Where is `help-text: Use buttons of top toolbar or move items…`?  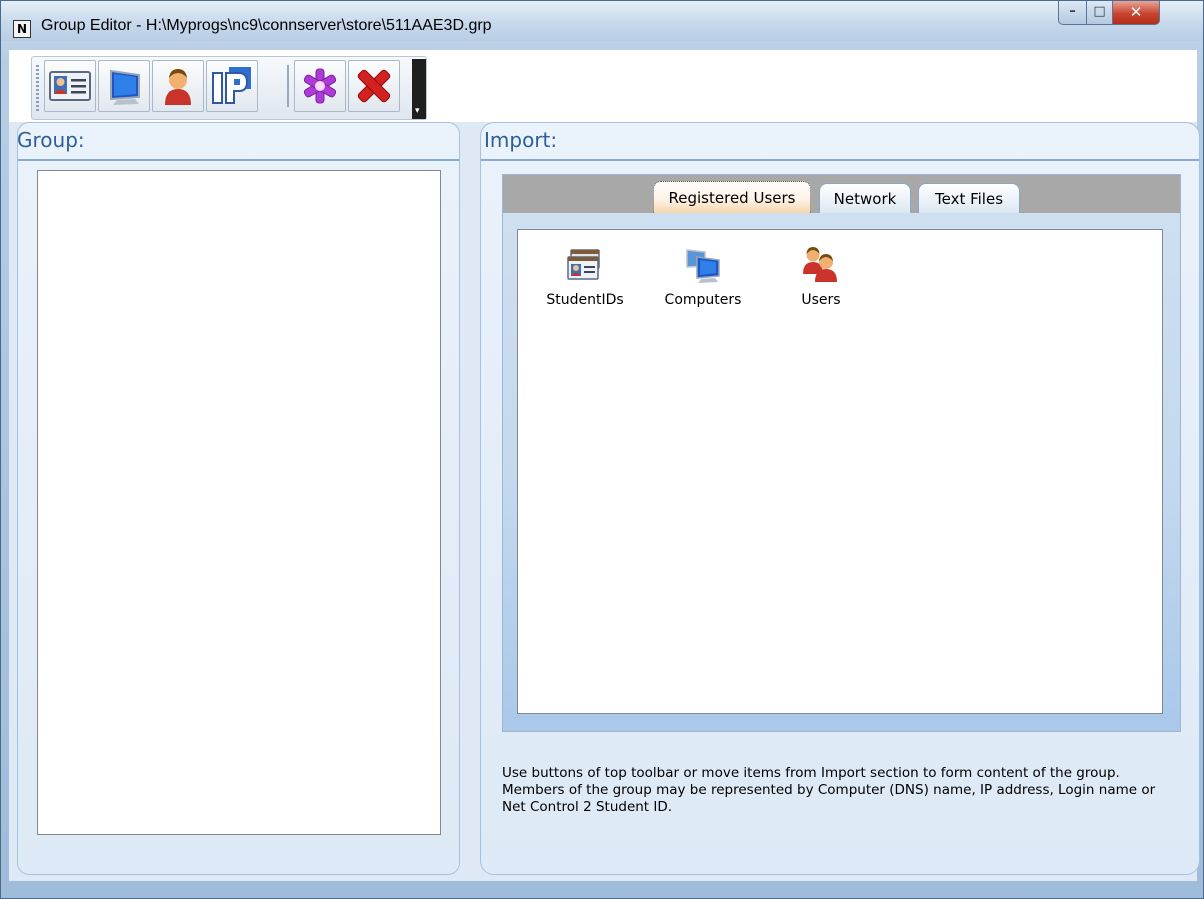 help-text: Use buttons of top toolbar or move items… is located at coordinates (829, 790).